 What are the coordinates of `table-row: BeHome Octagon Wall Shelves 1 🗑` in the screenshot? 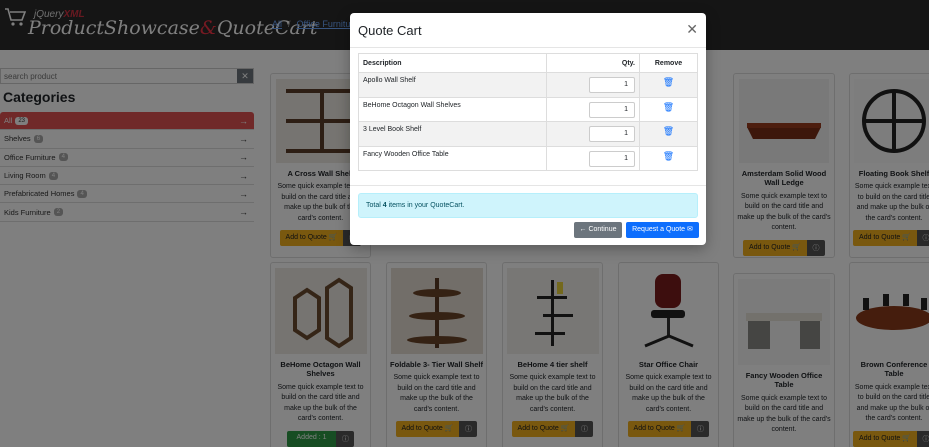 It's located at (528, 109).